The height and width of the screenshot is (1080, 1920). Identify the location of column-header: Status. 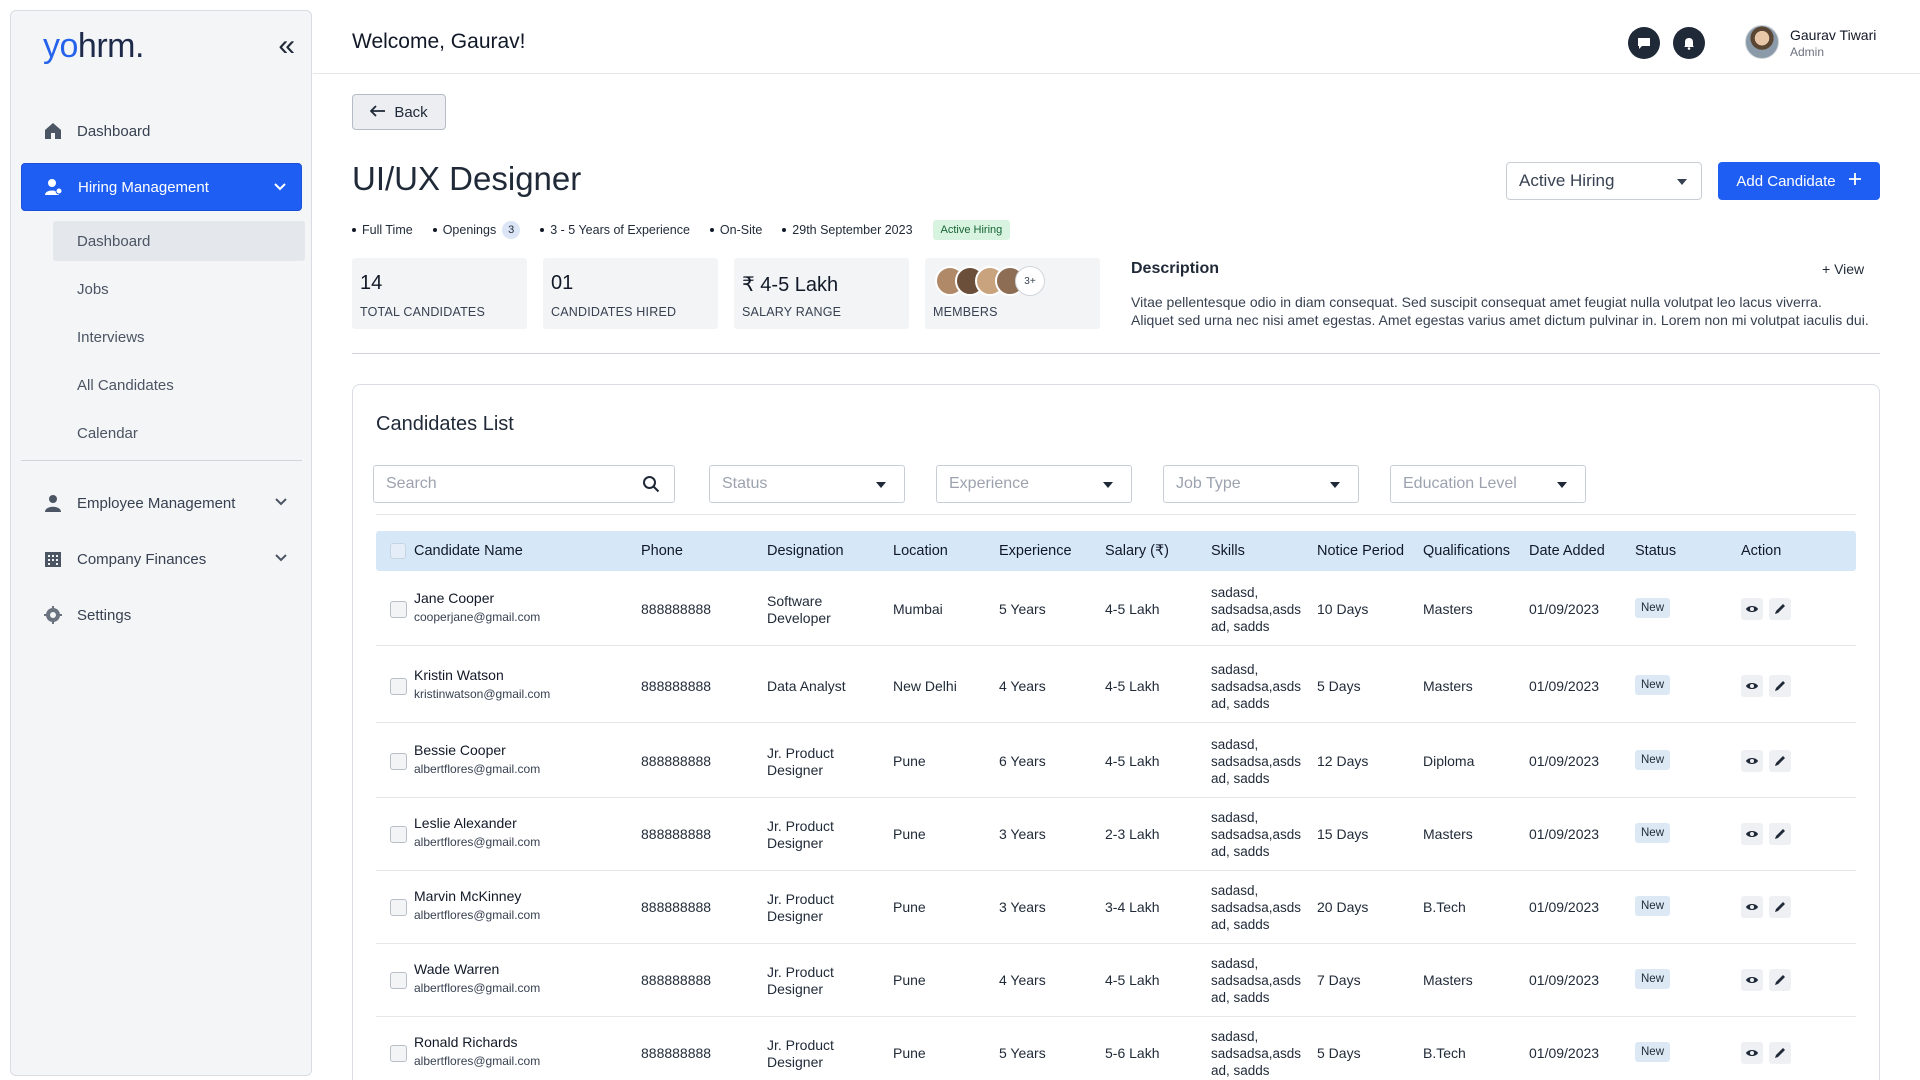
(1655, 551).